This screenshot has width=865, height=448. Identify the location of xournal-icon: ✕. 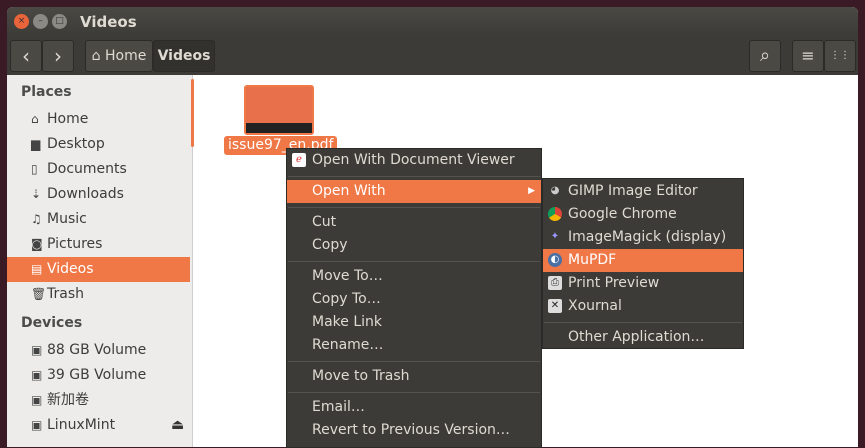
(555, 306).